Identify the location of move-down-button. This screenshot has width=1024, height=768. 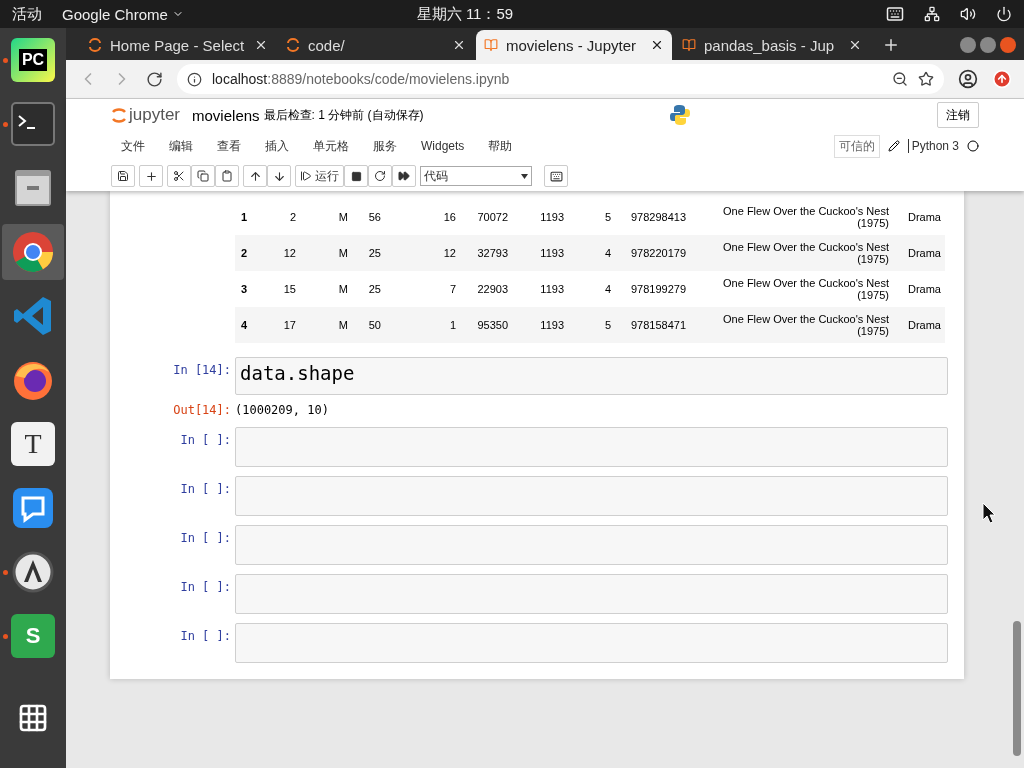
(279, 176).